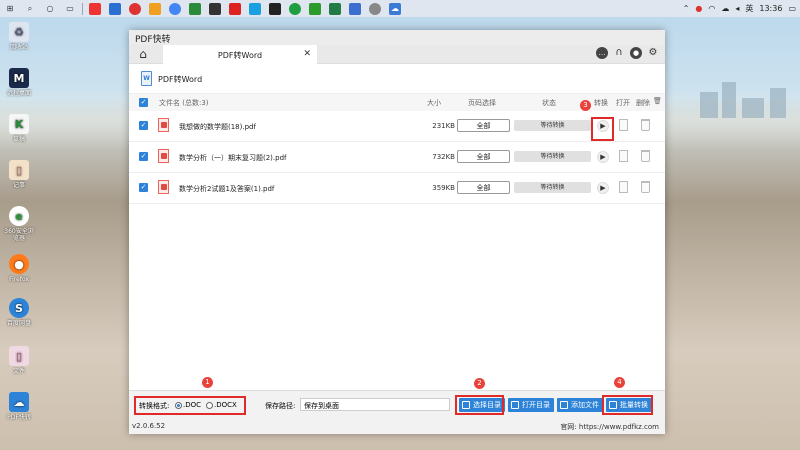 This screenshot has height=450, width=800. What do you see at coordinates (217, 127) in the screenshot?
I see `file-name: 我想做的数学题(18).pdf` at bounding box center [217, 127].